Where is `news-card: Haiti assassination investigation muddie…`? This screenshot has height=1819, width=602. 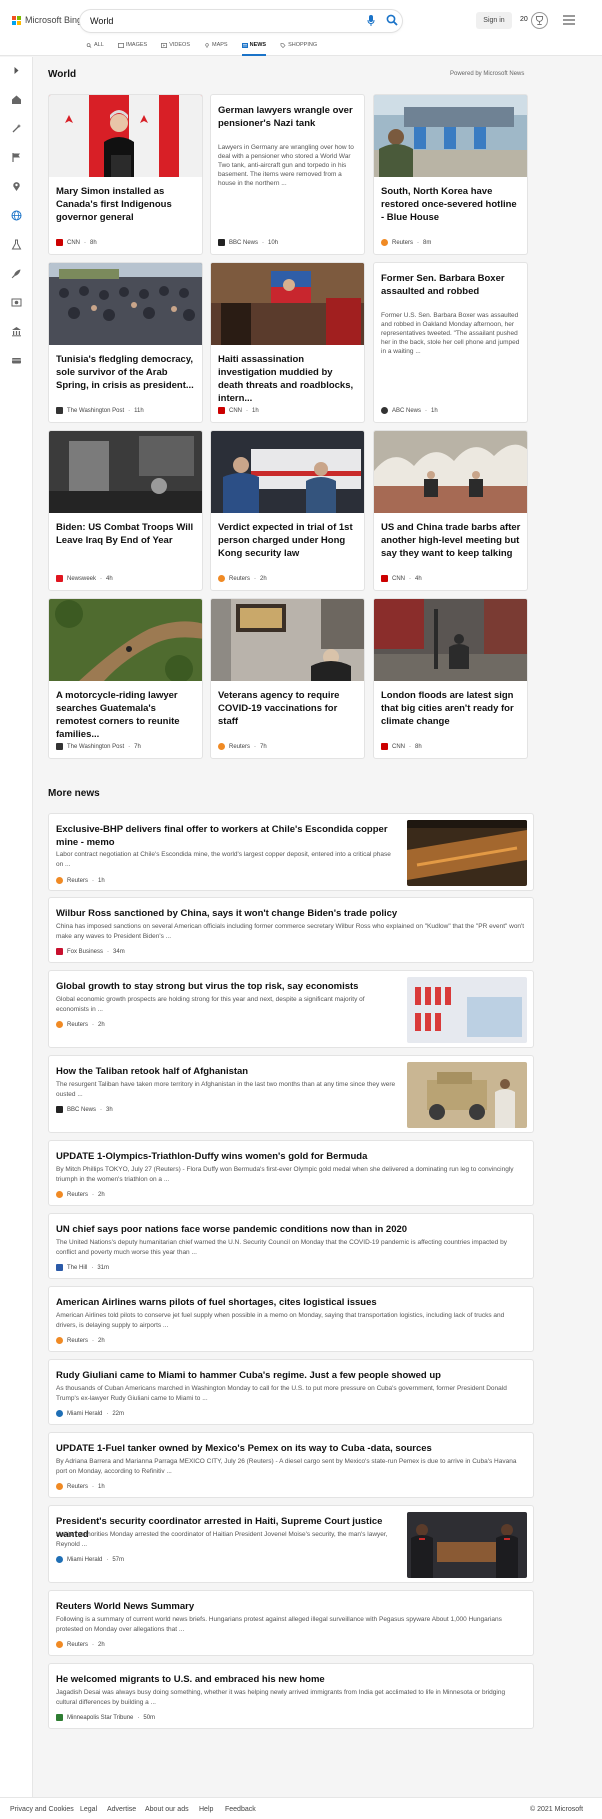
news-card: Haiti assassination investigation muddie… is located at coordinates (287, 342).